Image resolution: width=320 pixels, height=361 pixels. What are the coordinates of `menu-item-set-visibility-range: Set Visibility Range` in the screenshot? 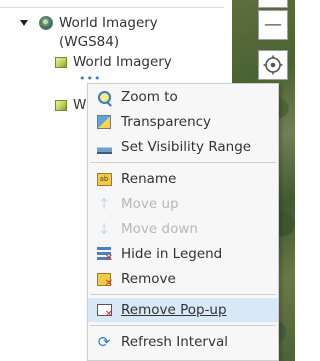 It's located at (183, 147).